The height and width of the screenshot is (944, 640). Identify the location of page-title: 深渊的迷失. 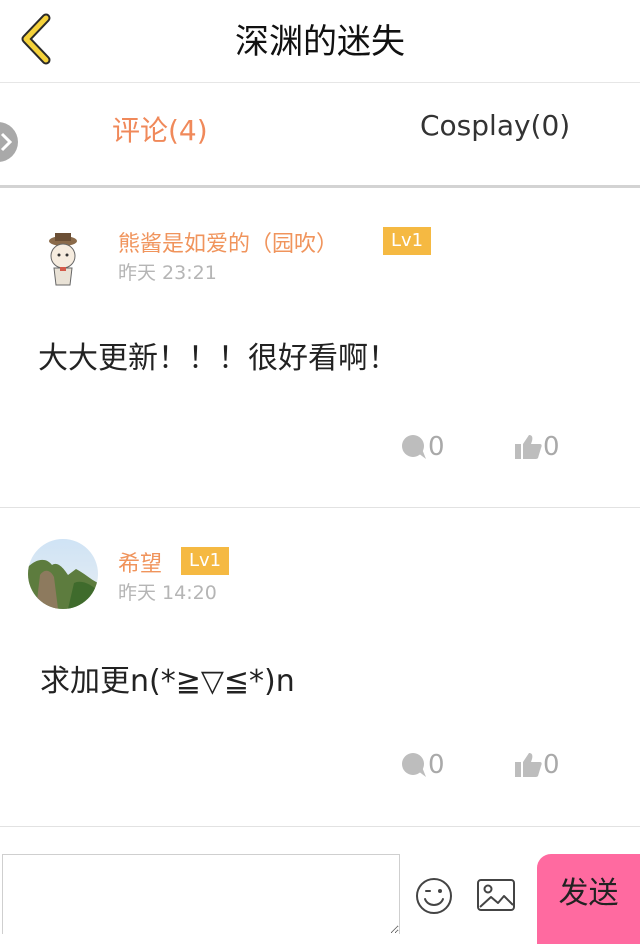
(320, 42).